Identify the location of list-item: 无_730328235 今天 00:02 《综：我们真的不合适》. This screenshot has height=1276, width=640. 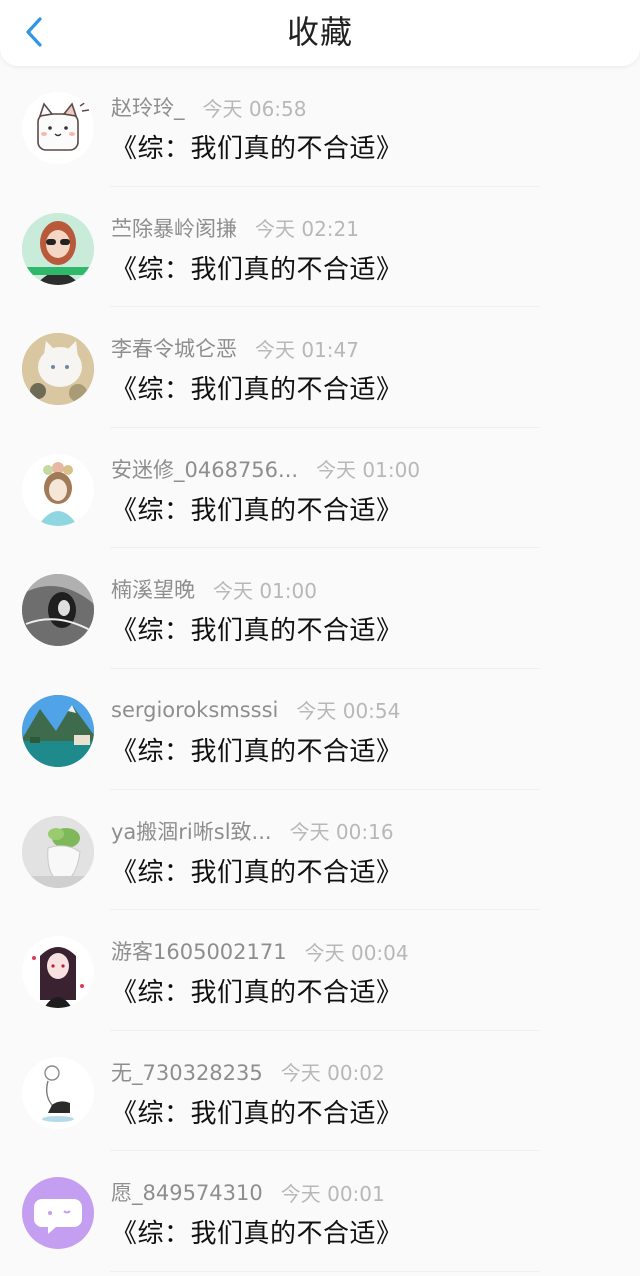
(320, 1091).